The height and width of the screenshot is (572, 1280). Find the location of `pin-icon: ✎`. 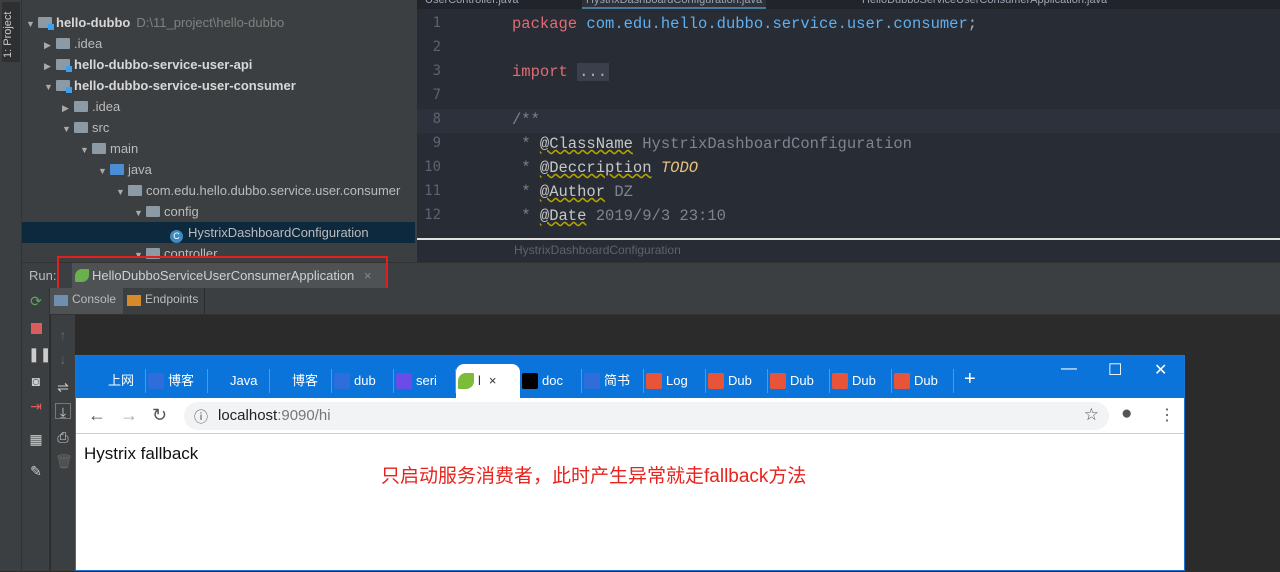

pin-icon: ✎ is located at coordinates (36, 471).